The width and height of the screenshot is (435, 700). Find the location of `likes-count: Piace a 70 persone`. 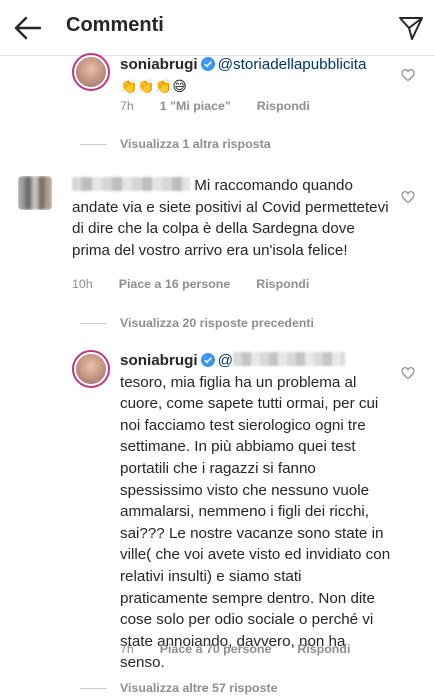

likes-count: Piace a 70 persone is located at coordinates (216, 649).